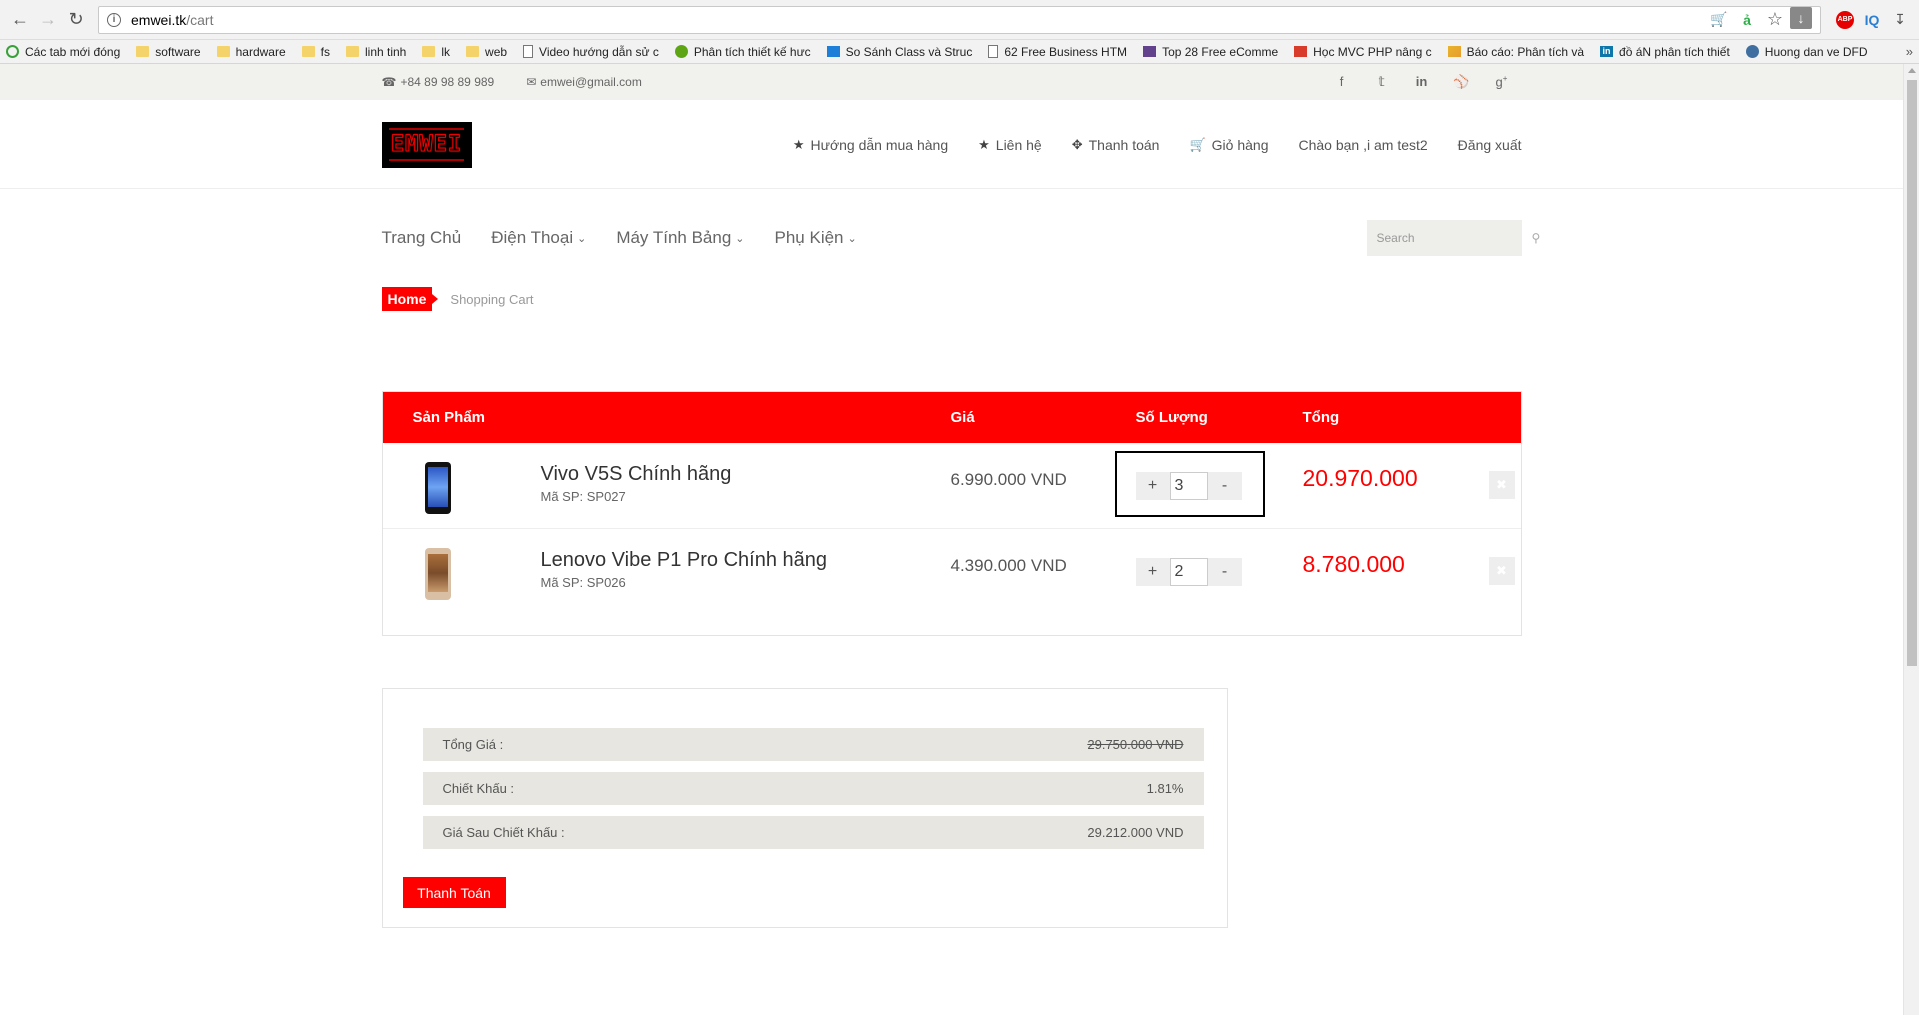  Describe the element at coordinates (993, 51) in the screenshot. I see `page-icon` at that location.